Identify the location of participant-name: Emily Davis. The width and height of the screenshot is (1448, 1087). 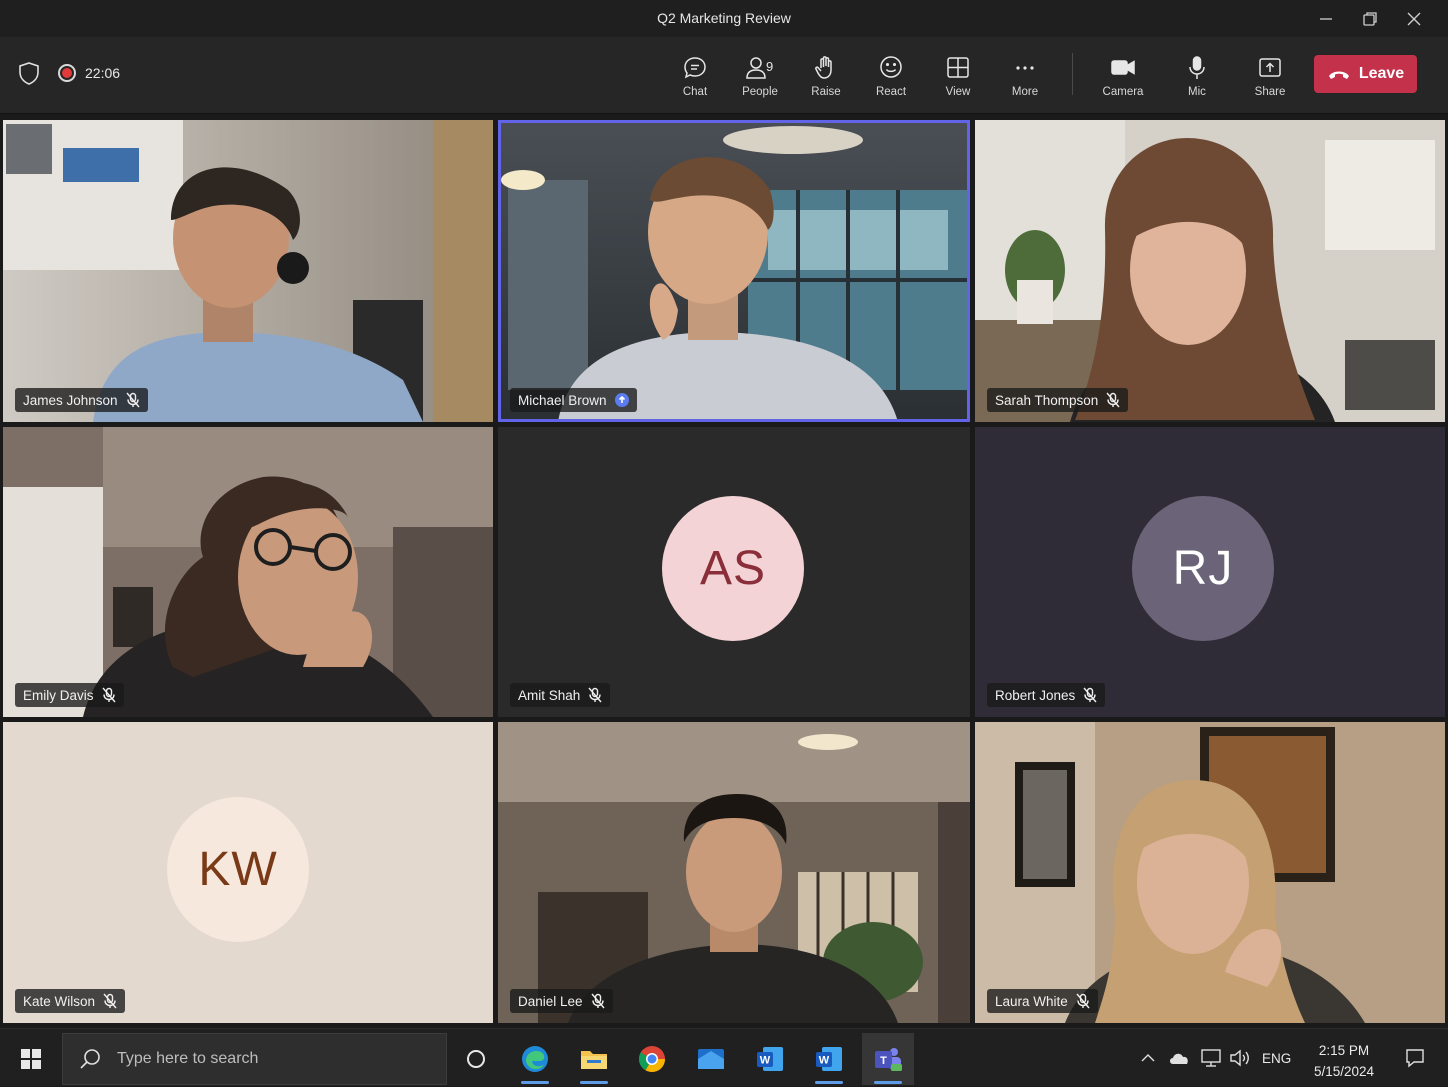
(58, 695).